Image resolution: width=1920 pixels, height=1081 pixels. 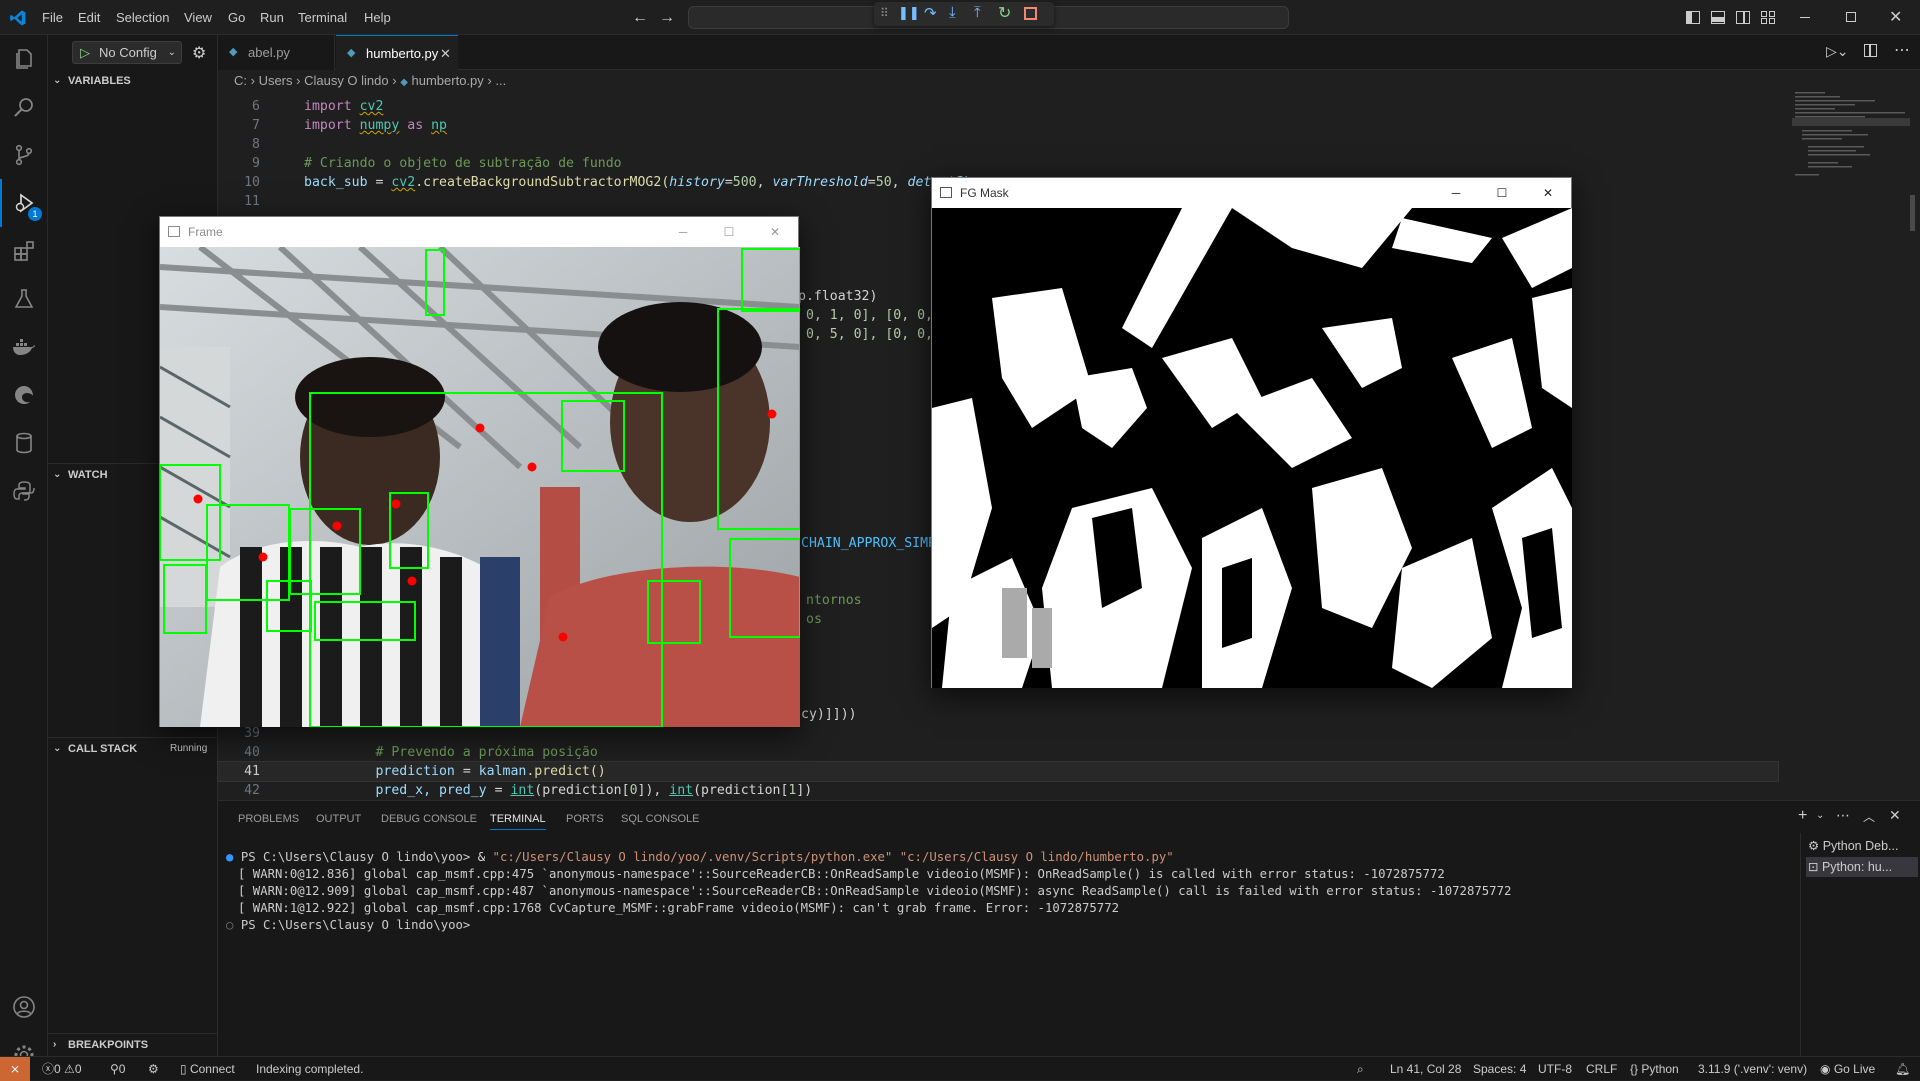 What do you see at coordinates (377, 17) in the screenshot?
I see `menu-help: Help` at bounding box center [377, 17].